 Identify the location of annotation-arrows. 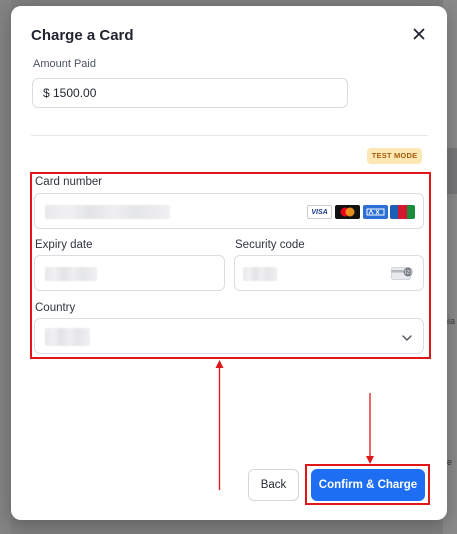
(294, 425).